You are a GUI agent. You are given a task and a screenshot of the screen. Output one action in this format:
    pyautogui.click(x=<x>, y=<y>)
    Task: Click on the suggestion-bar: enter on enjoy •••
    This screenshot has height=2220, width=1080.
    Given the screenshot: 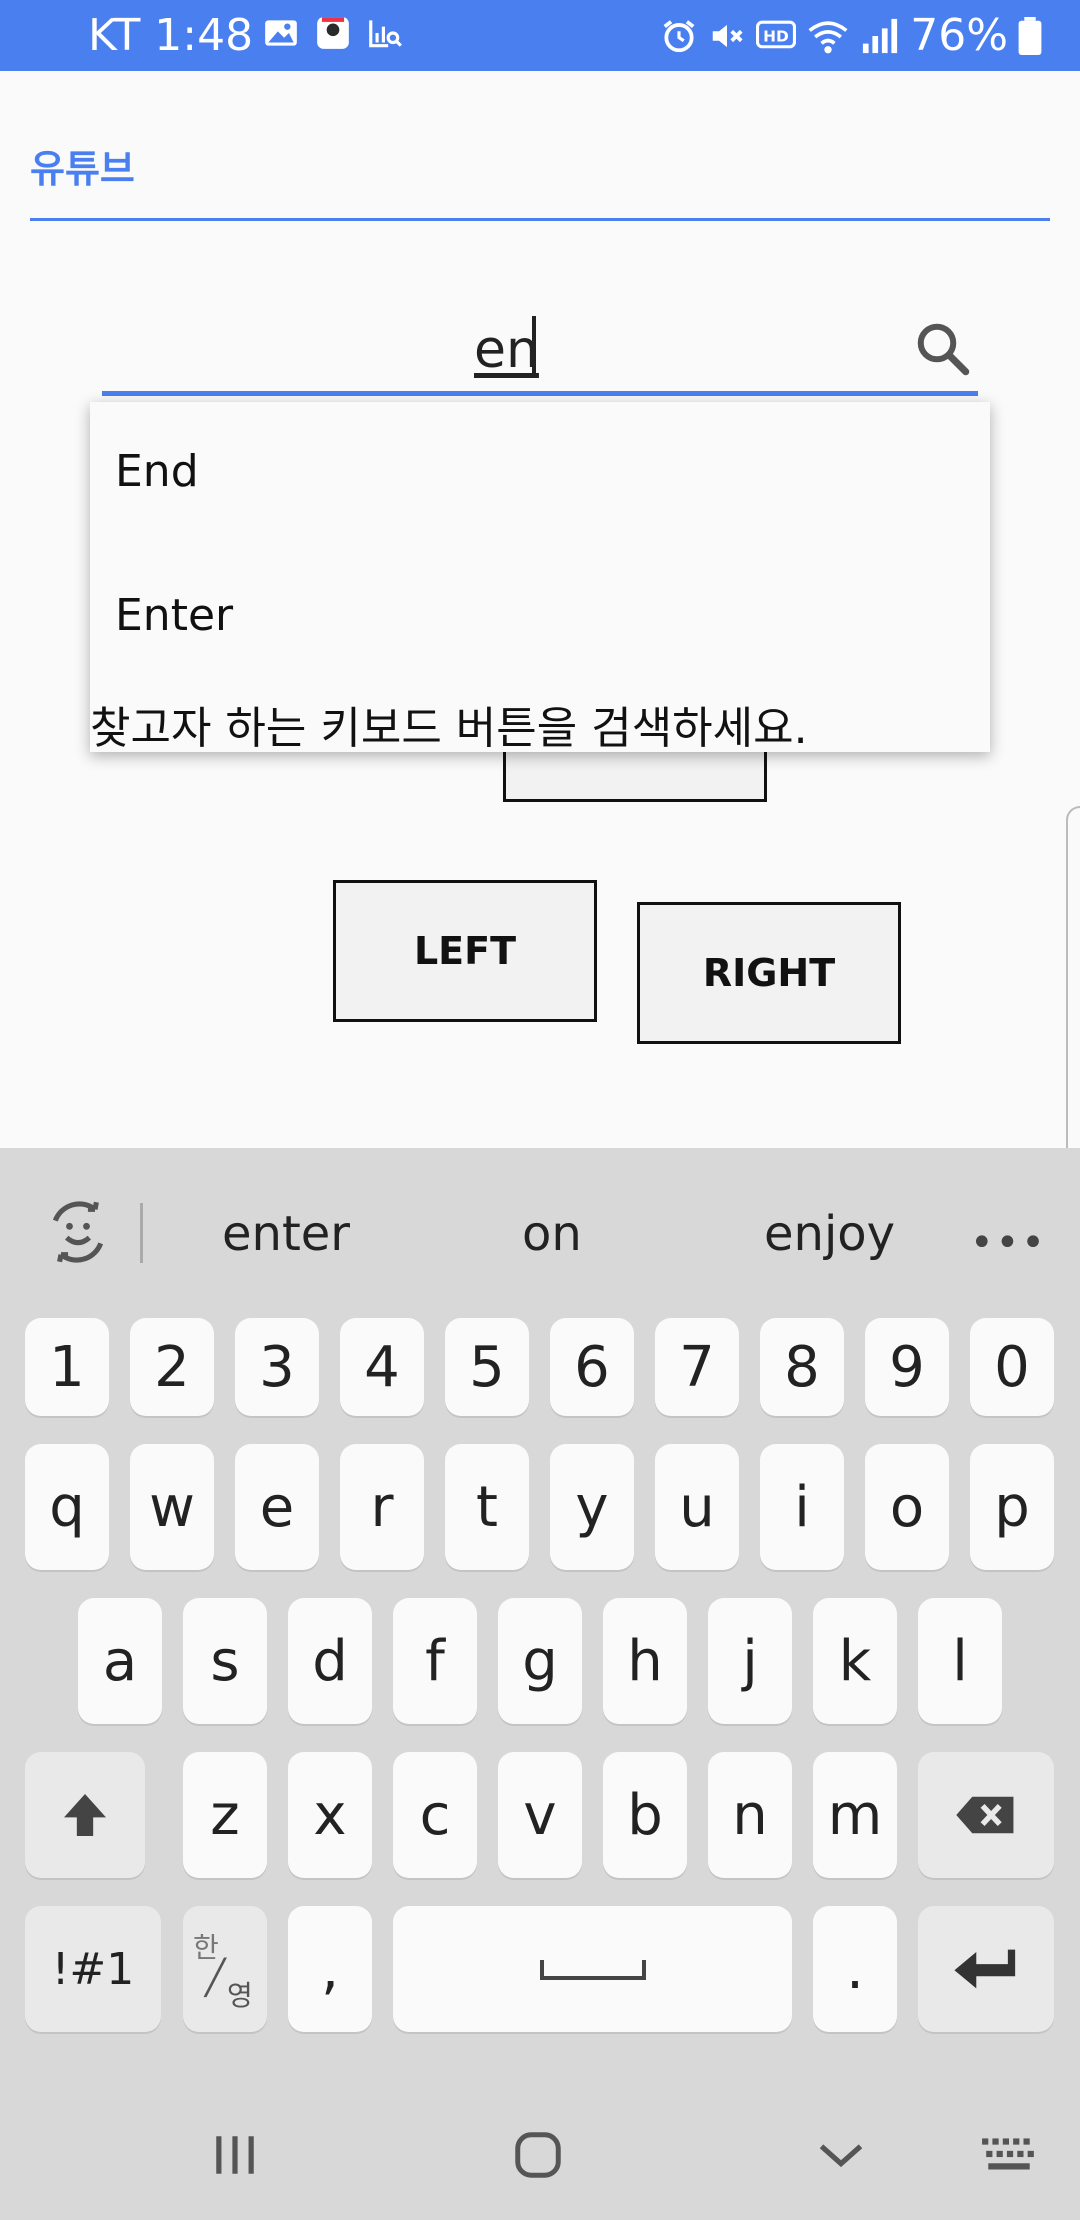 What is the action you would take?
    pyautogui.click(x=540, y=1233)
    